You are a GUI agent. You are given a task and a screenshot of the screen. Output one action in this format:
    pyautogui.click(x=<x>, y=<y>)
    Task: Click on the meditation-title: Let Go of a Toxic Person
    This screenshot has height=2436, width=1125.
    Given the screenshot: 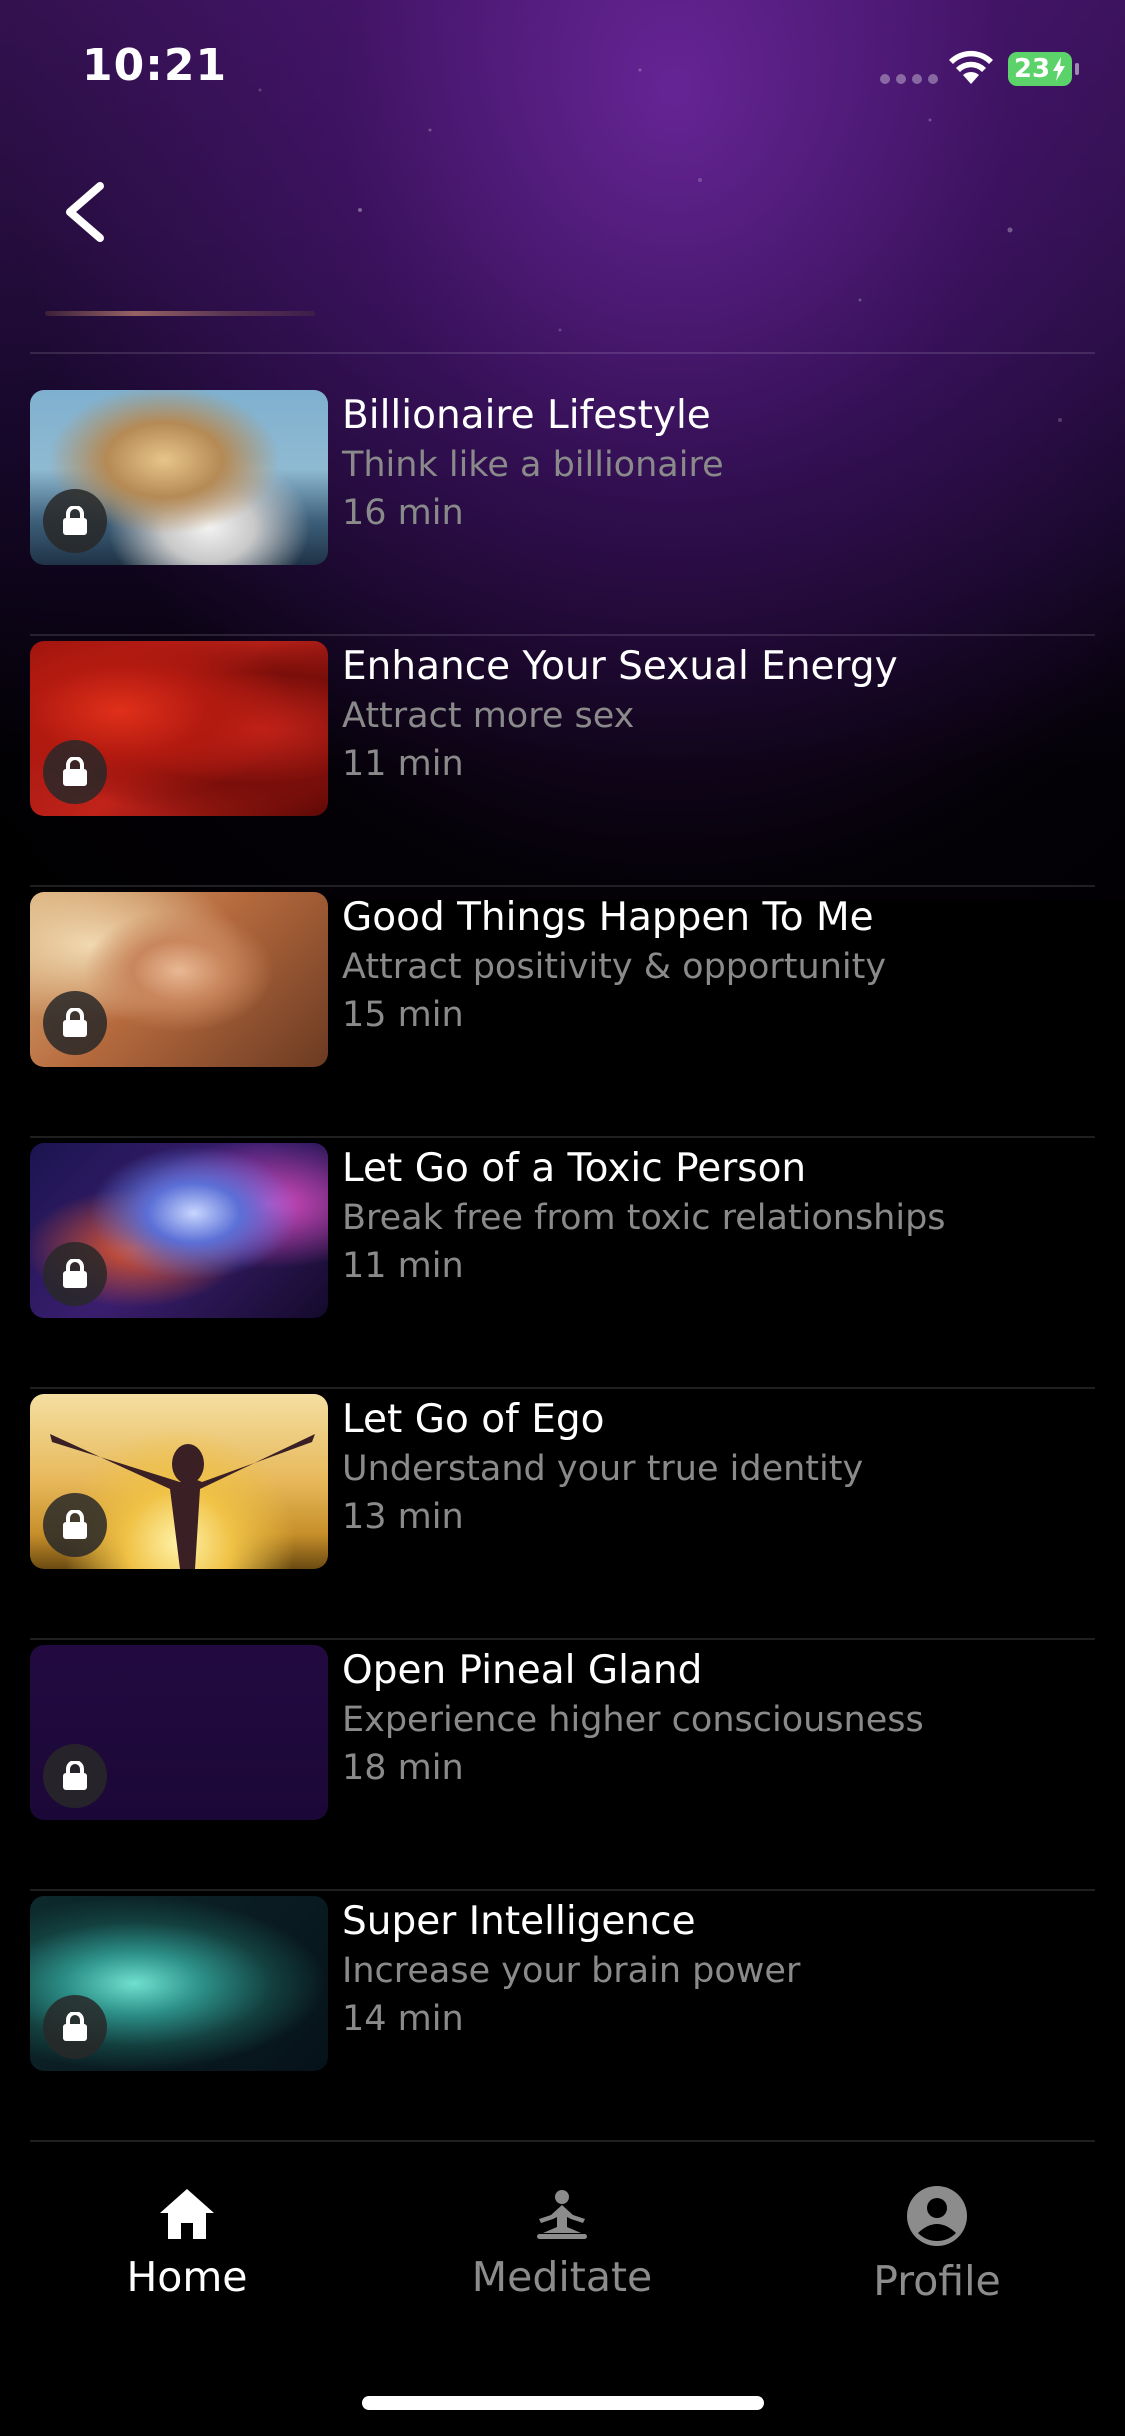 What is the action you would take?
    pyautogui.click(x=574, y=1168)
    